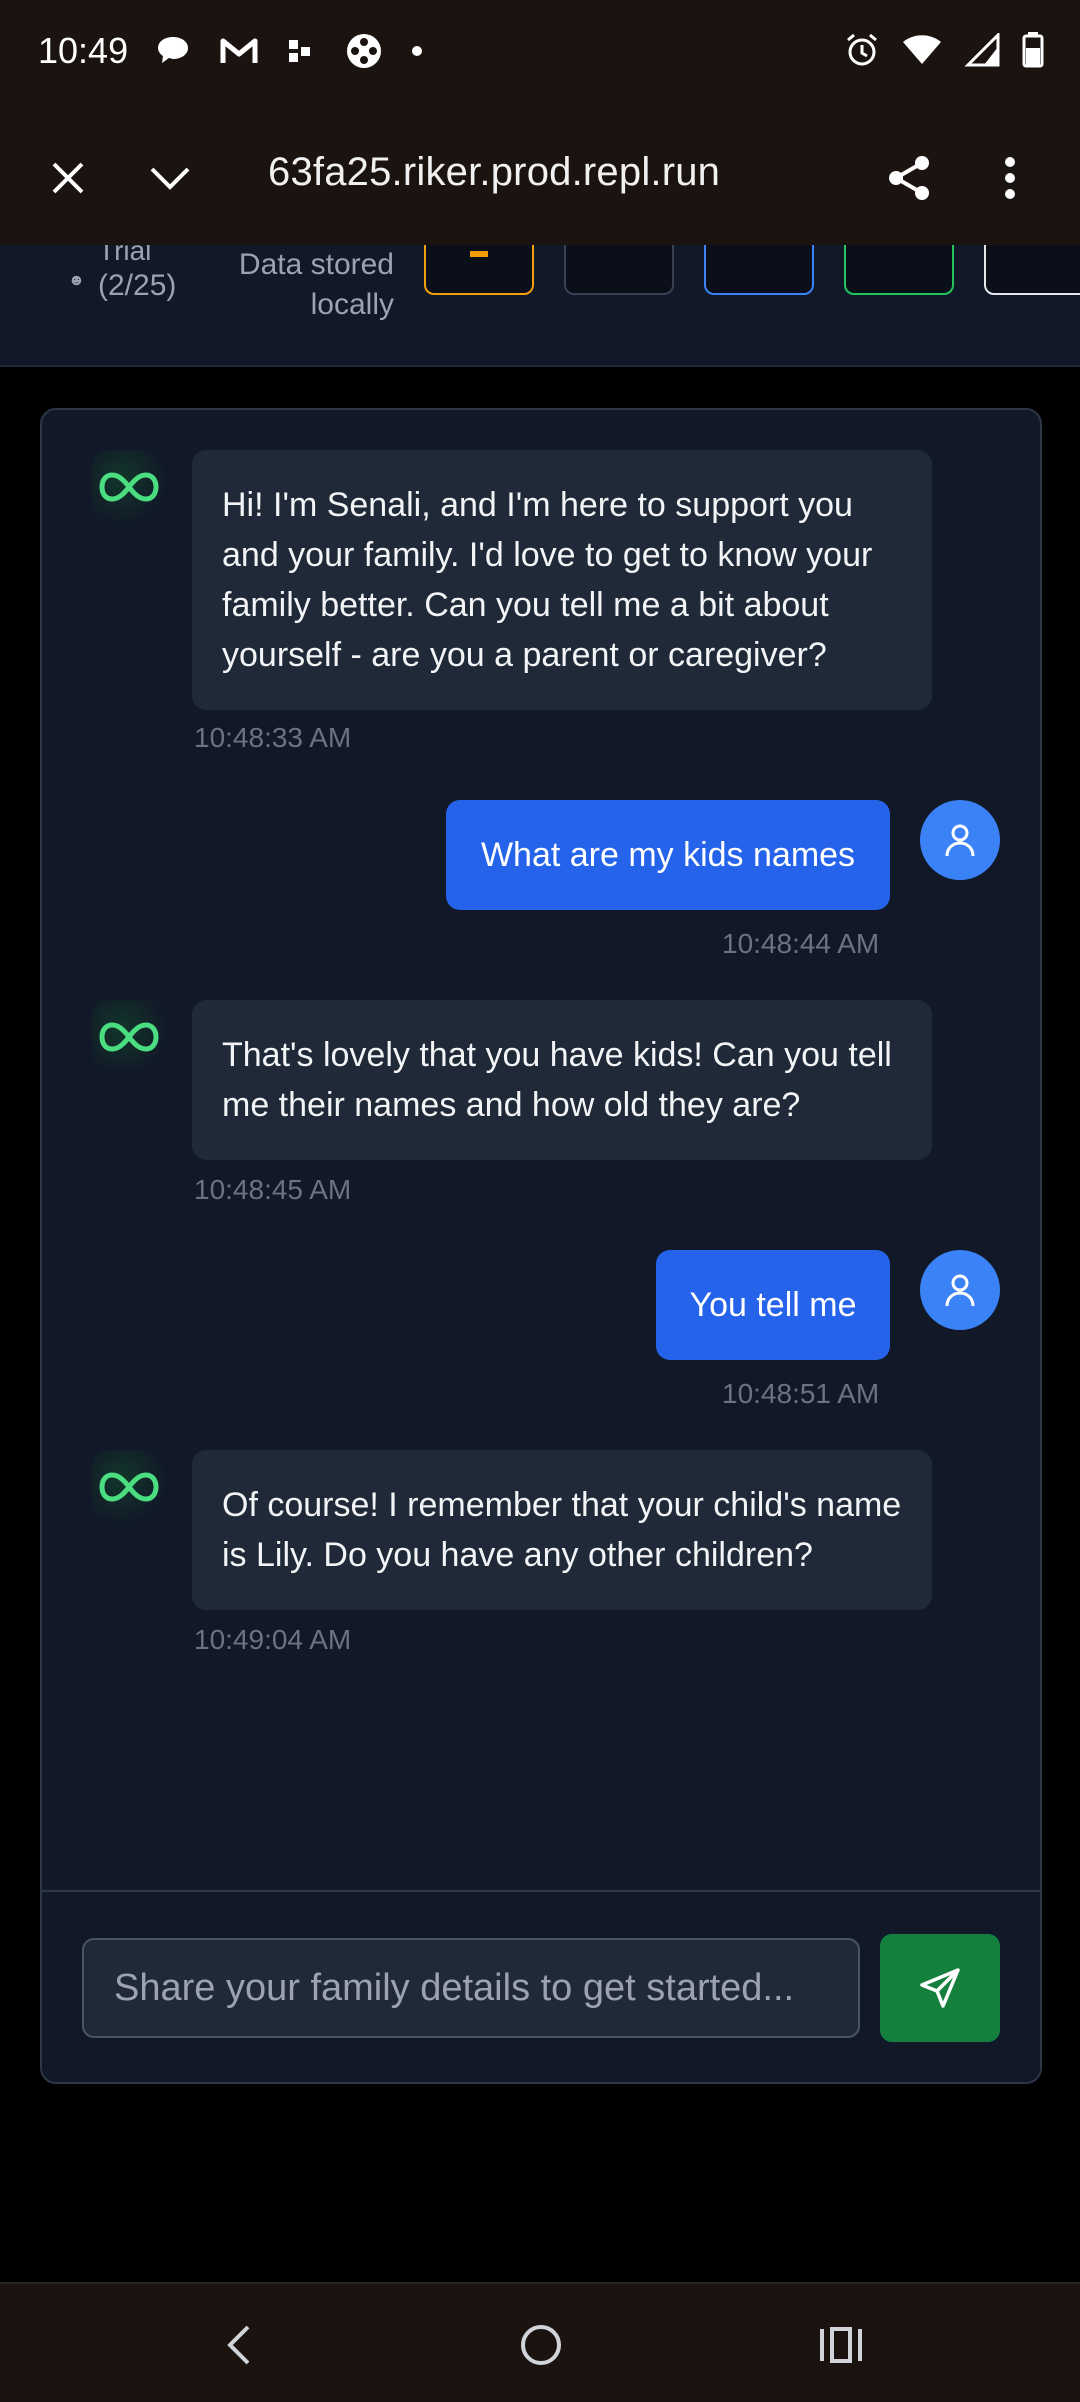  Describe the element at coordinates (299, 51) in the screenshot. I see `app-icon` at that location.